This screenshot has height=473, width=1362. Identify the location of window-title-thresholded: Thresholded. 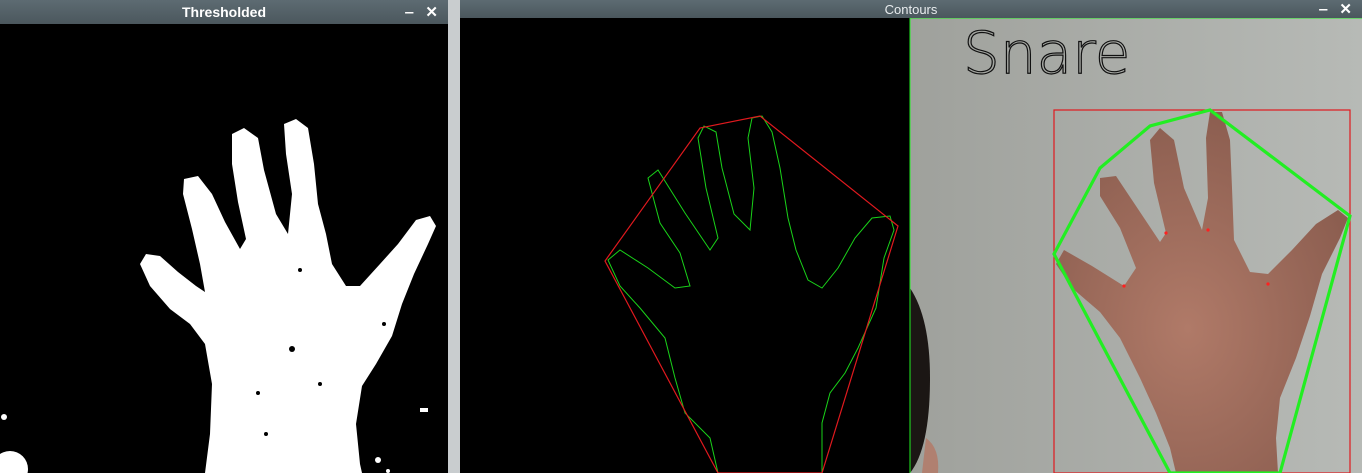
(223, 12).